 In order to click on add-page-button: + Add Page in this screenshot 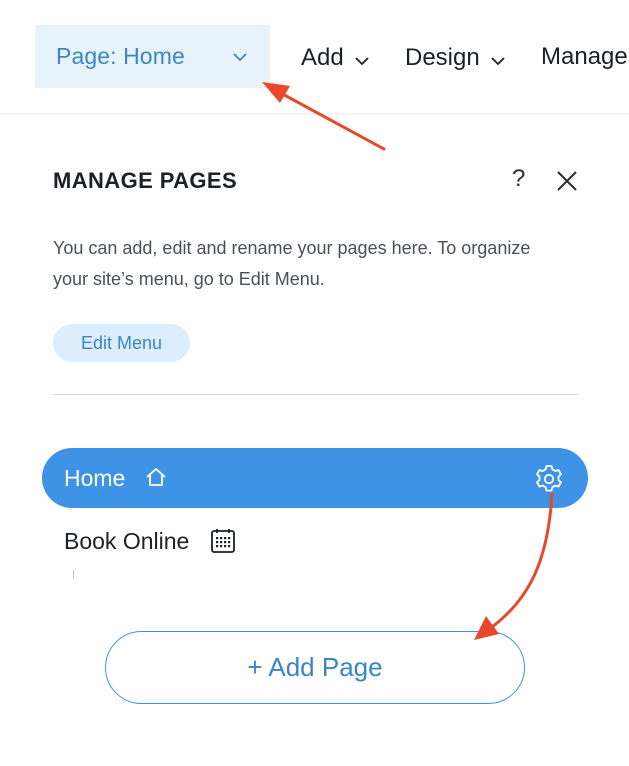, I will do `click(315, 667)`.